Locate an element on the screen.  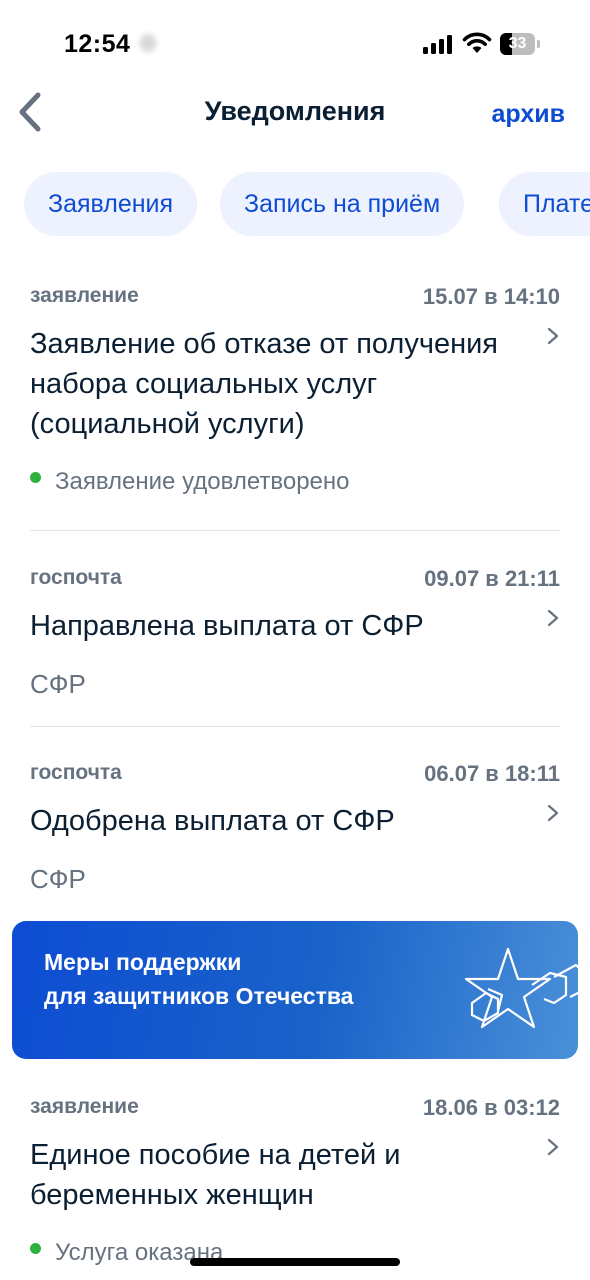
cellular-signal-icon is located at coordinates (438, 44).